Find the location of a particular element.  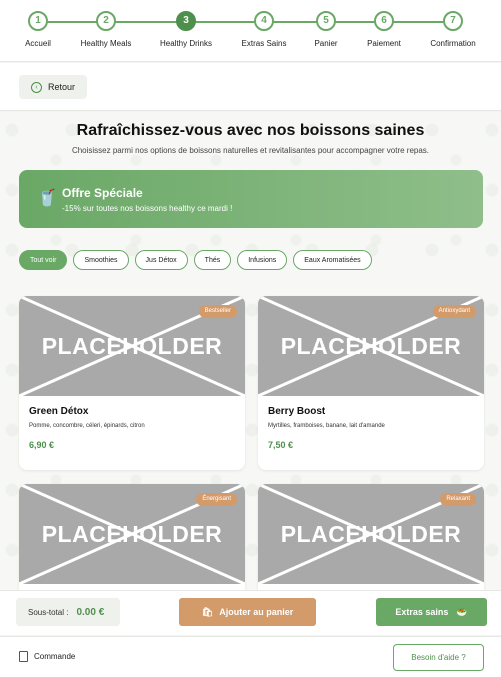

basket-icon: 🛍 is located at coordinates (207, 611).